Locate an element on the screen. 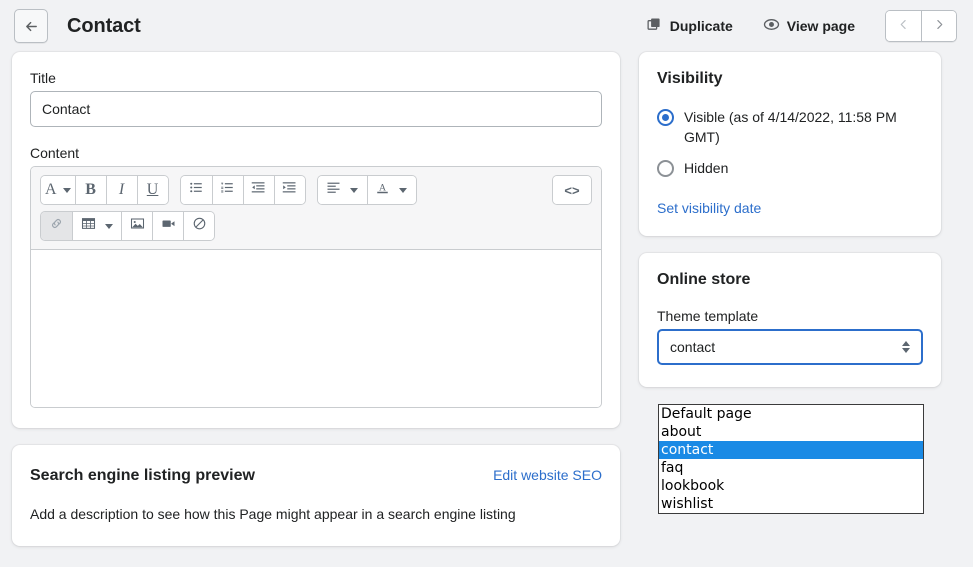 The height and width of the screenshot is (567, 973). italic-button: I is located at coordinates (121, 190).